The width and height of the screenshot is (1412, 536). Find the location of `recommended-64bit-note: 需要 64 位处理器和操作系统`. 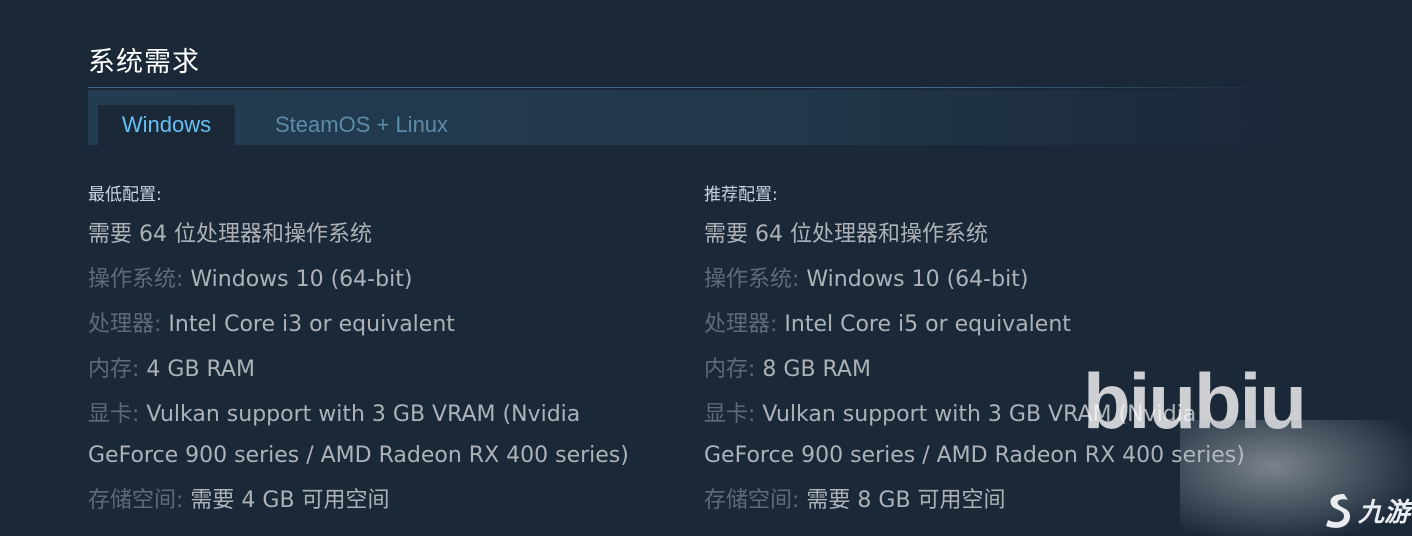

recommended-64bit-note: 需要 64 位处理器和操作系统 is located at coordinates (846, 234).